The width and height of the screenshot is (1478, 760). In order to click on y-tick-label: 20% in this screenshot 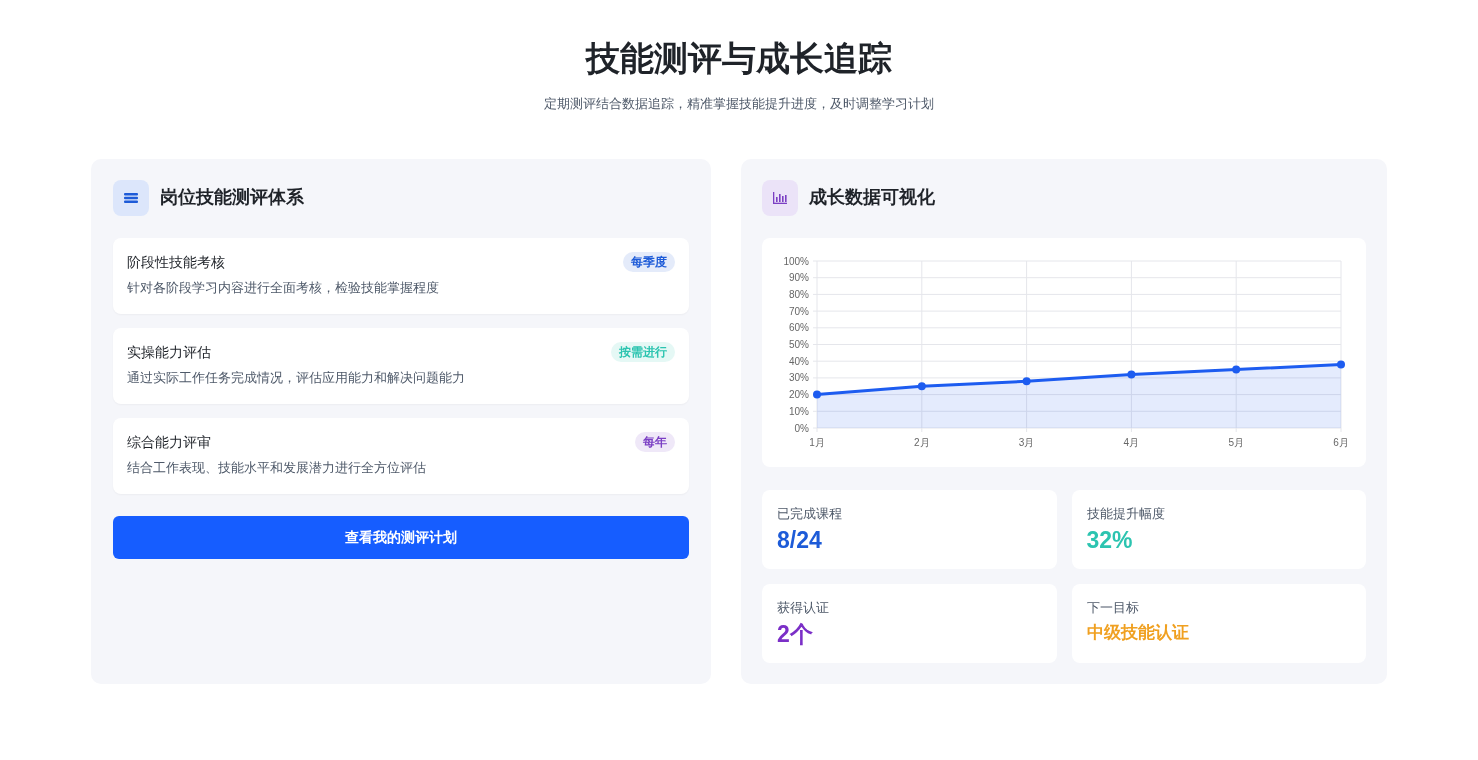, I will do `click(799, 394)`.